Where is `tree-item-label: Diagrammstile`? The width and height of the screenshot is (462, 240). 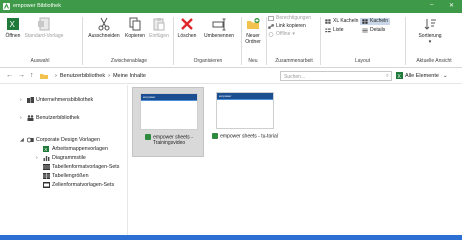
tree-item-label: Diagrammstile is located at coordinates (69, 158).